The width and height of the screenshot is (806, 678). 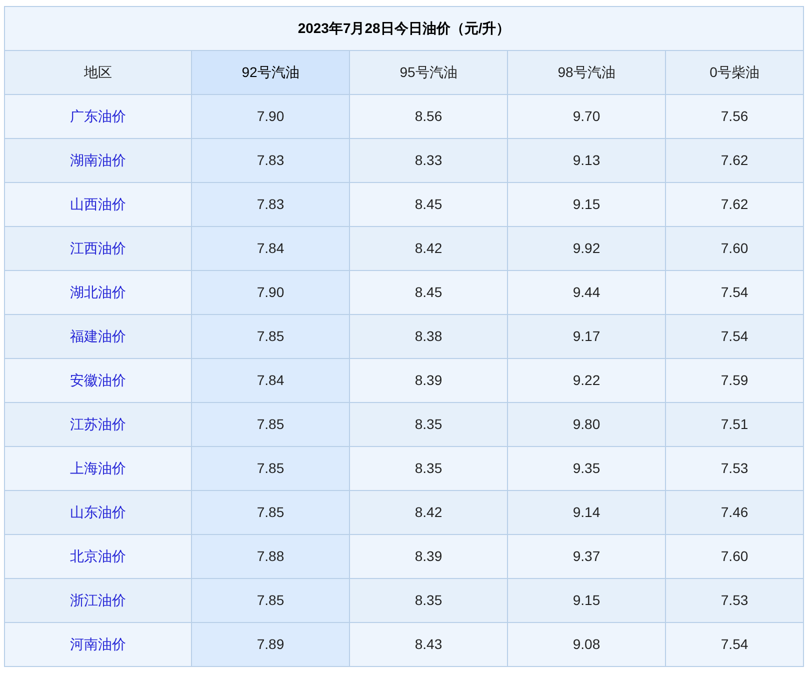 I want to click on region-link: 山东油价, so click(x=98, y=512).